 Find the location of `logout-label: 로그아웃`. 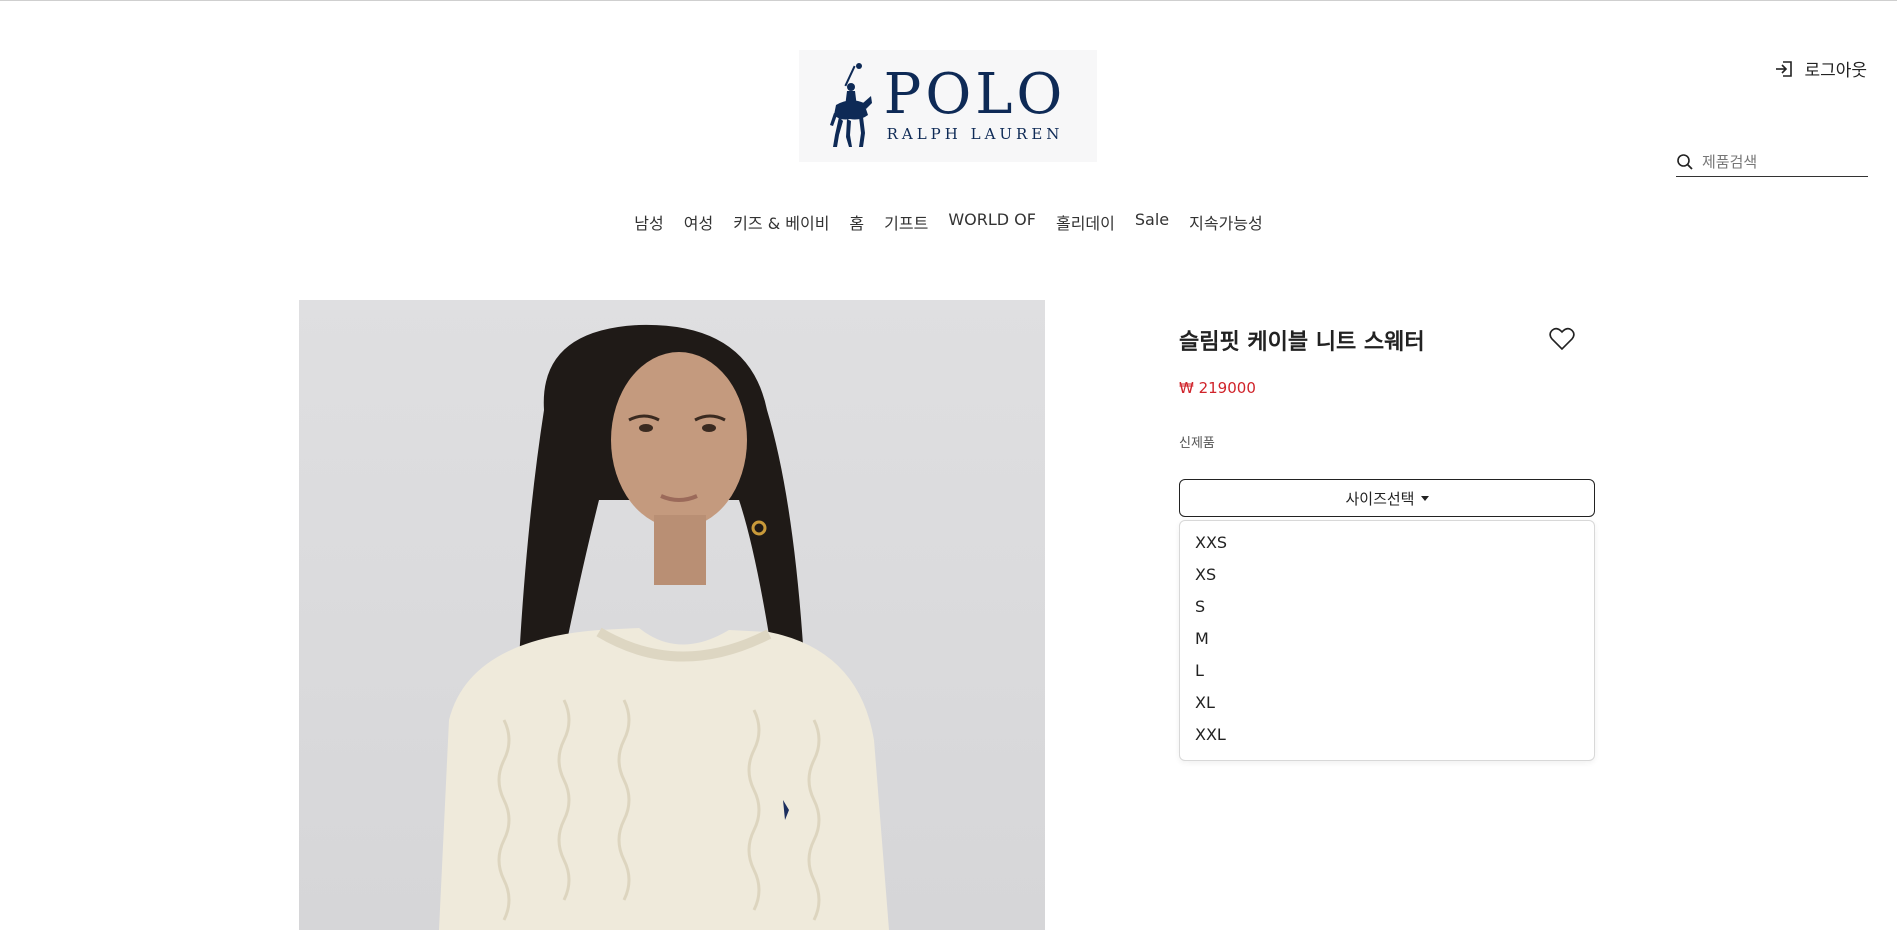

logout-label: 로그아웃 is located at coordinates (1835, 71).